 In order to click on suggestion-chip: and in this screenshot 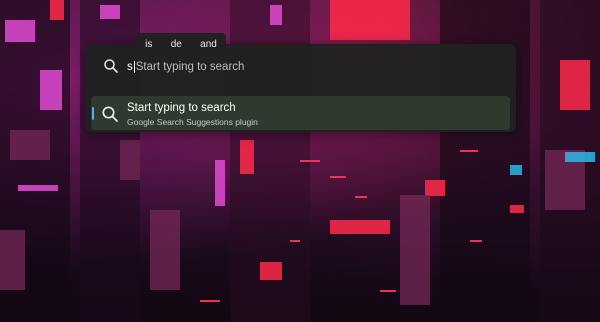, I will do `click(208, 44)`.